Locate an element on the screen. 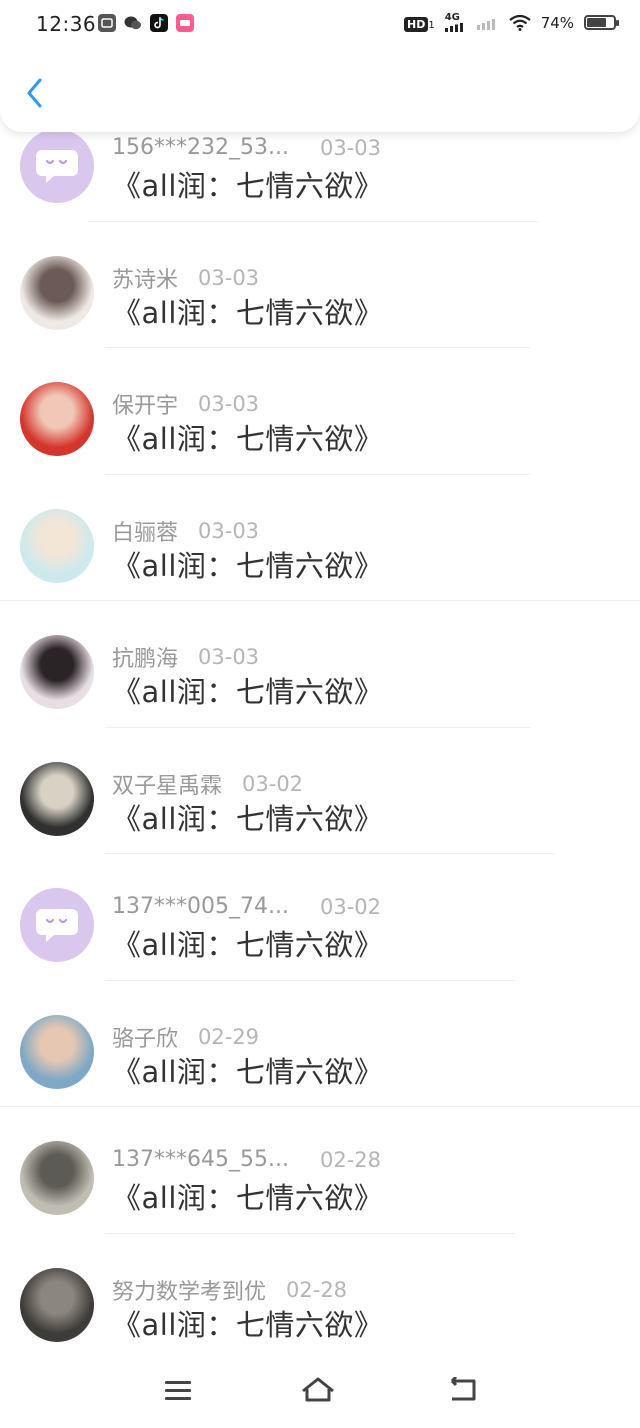 This screenshot has width=640, height=1428. top-nav-bar is located at coordinates (320, 91).